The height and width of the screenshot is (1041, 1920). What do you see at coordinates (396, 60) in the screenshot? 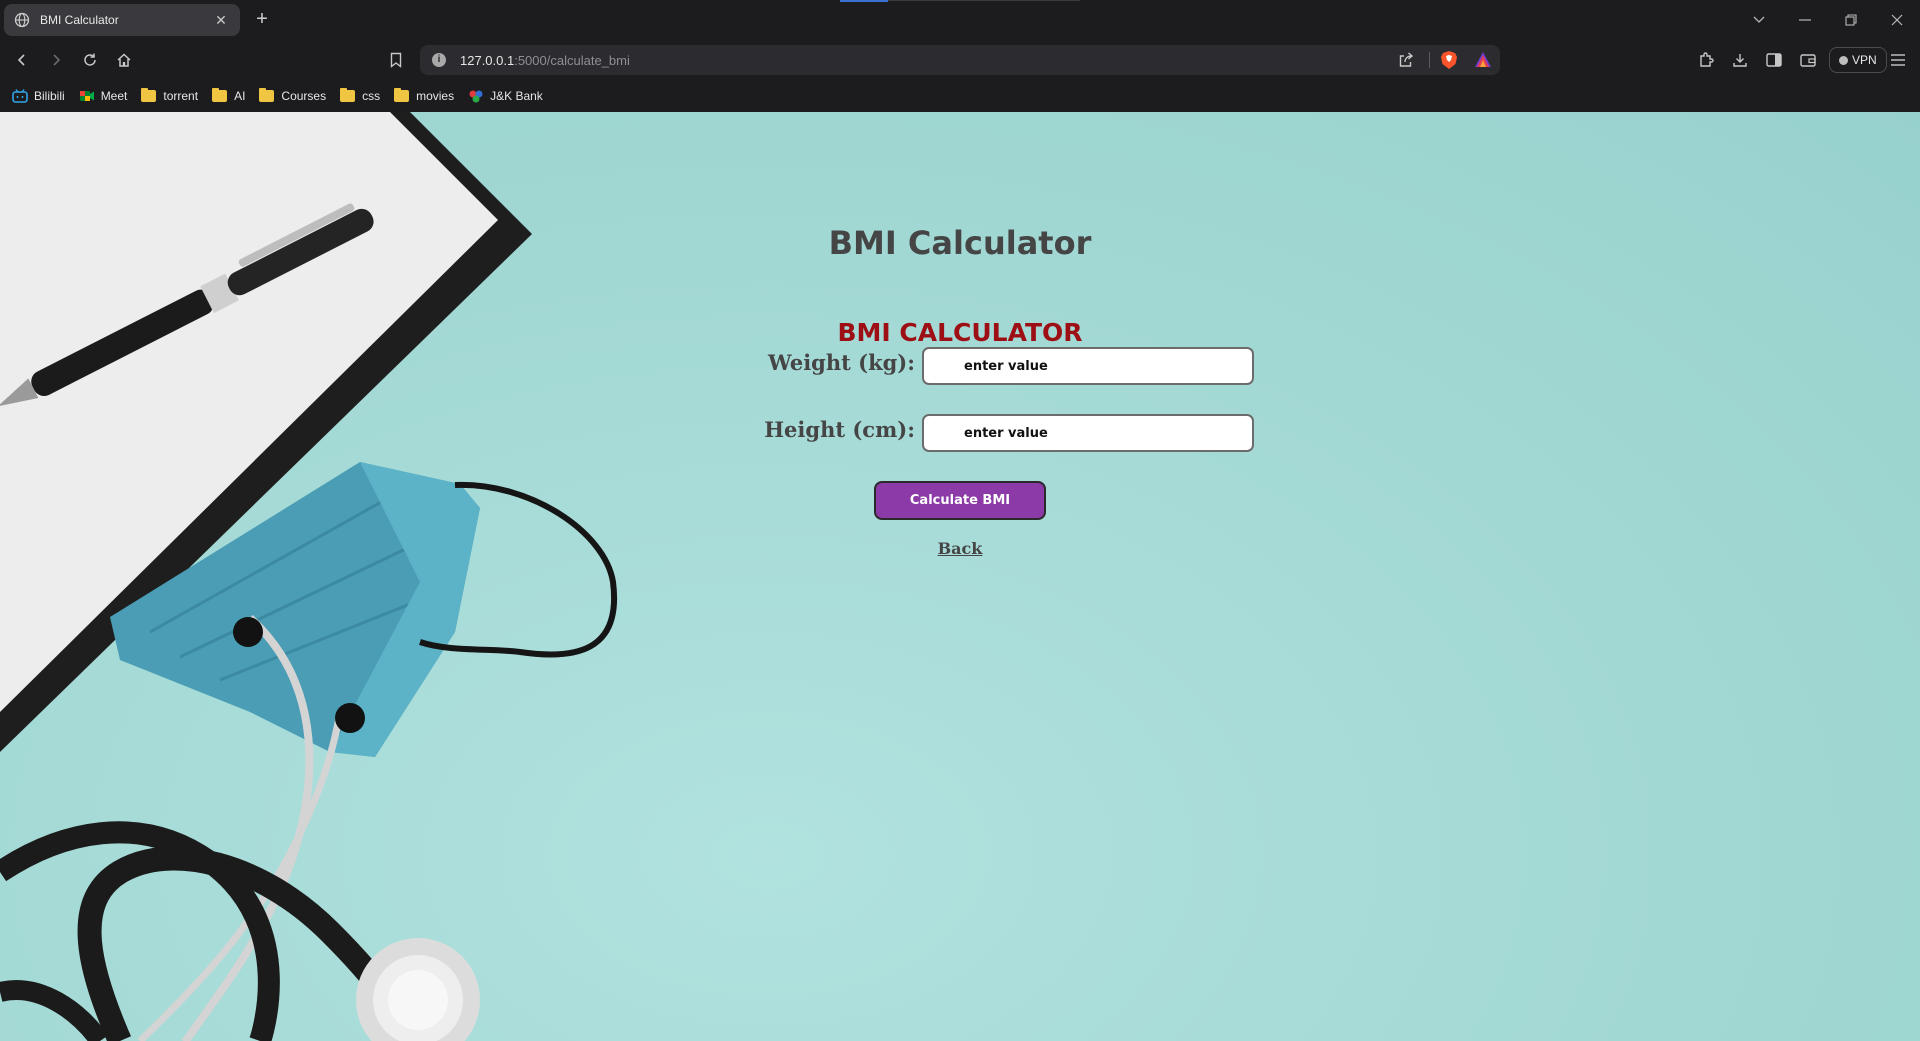
I see `bookmark-page-icon` at bounding box center [396, 60].